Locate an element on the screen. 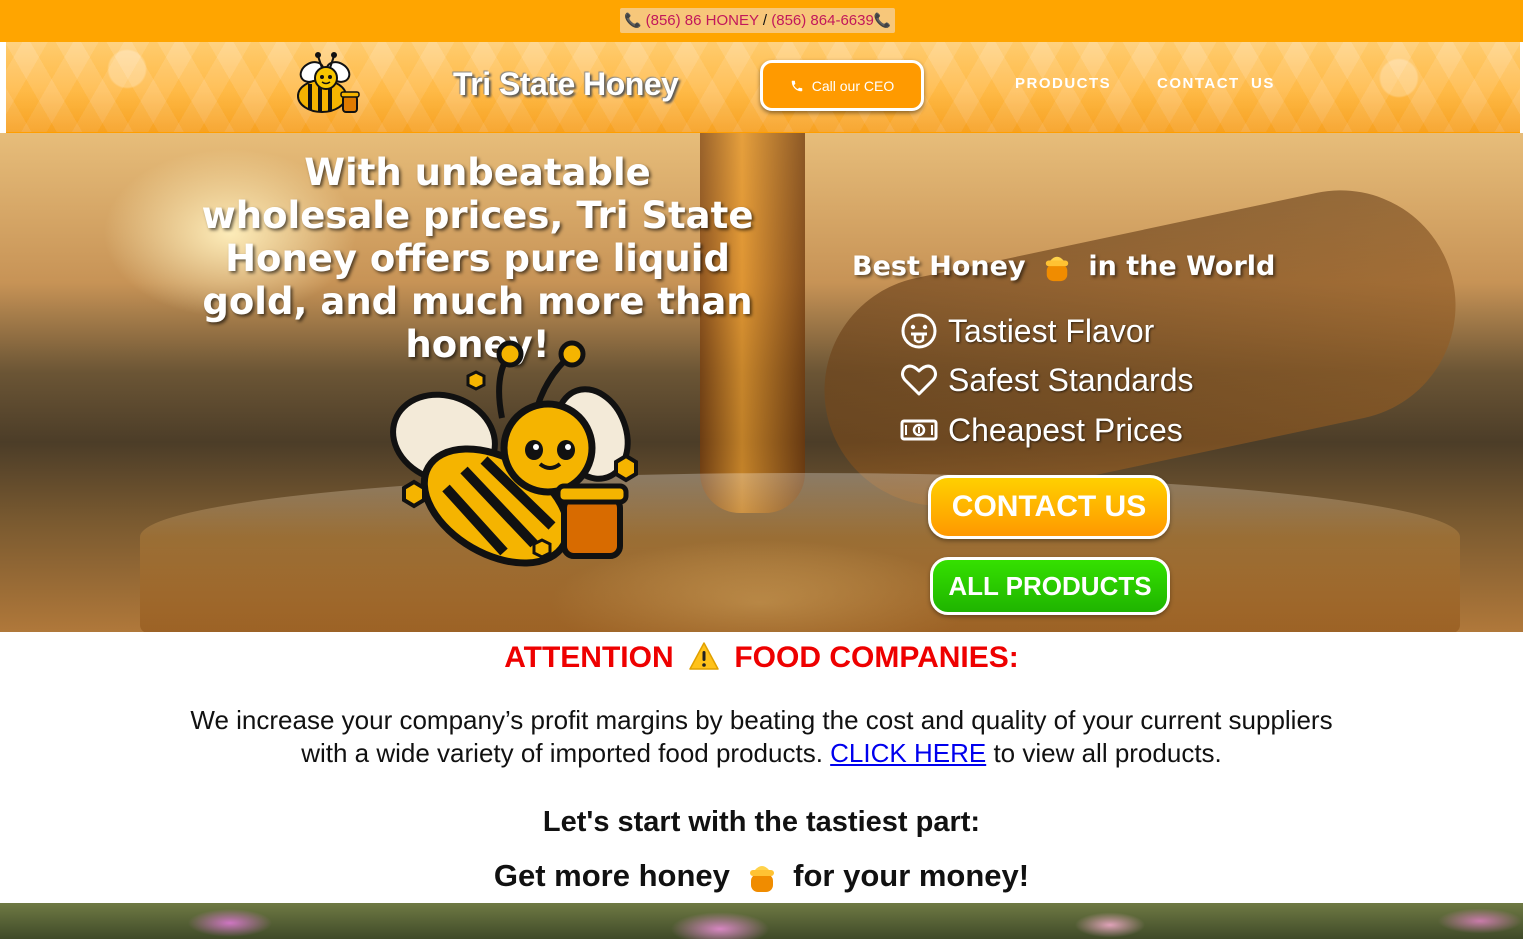 Image resolution: width=1523 pixels, height=939 pixels. phone-link-number: (856) 864-6639 is located at coordinates (822, 20).